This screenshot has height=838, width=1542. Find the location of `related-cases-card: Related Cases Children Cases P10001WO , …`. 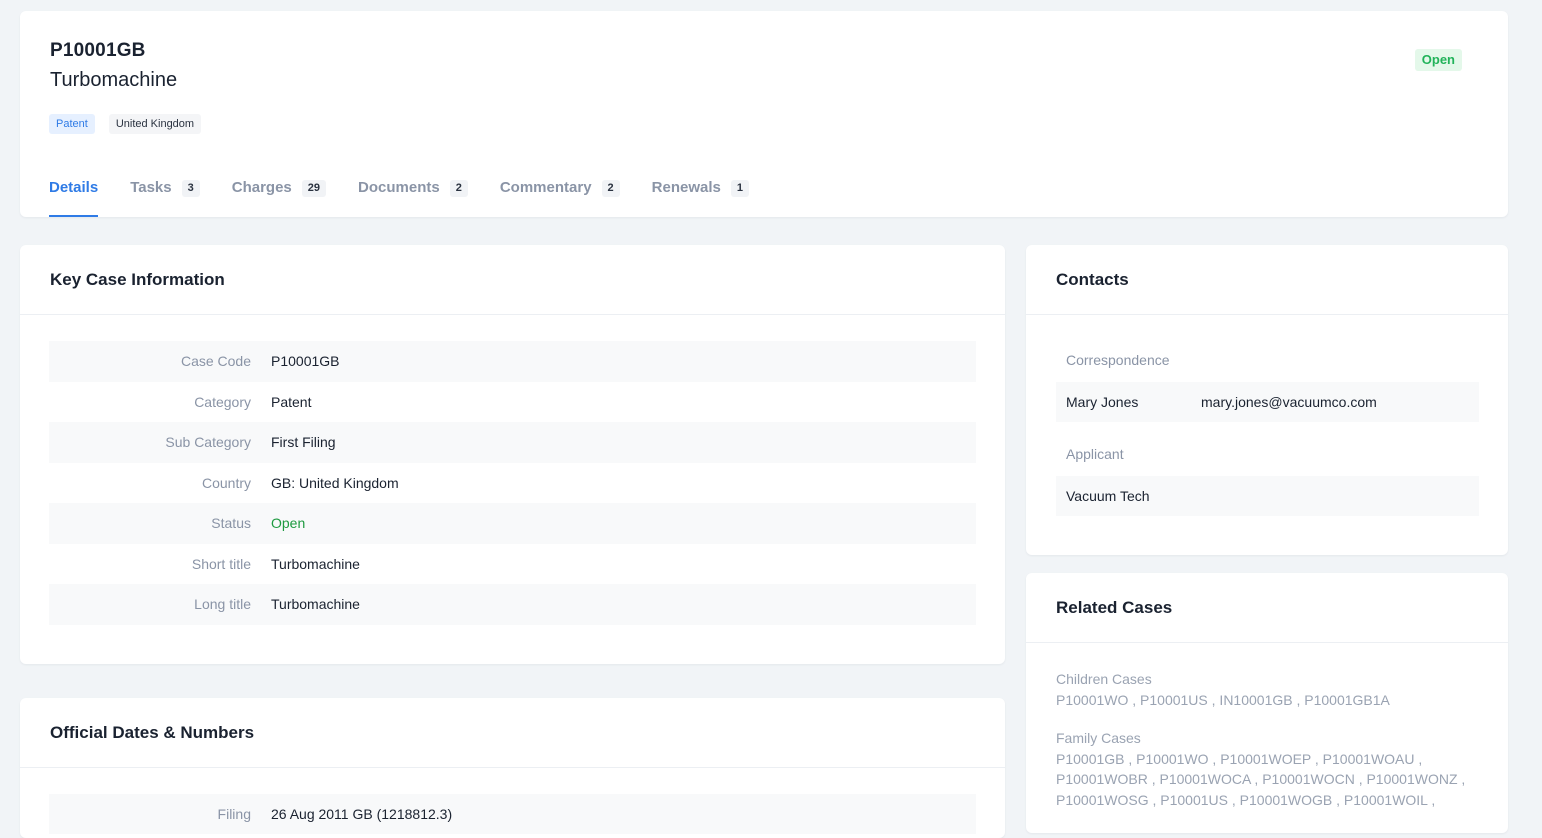

related-cases-card: Related Cases Children Cases P10001WO , … is located at coordinates (1267, 703).